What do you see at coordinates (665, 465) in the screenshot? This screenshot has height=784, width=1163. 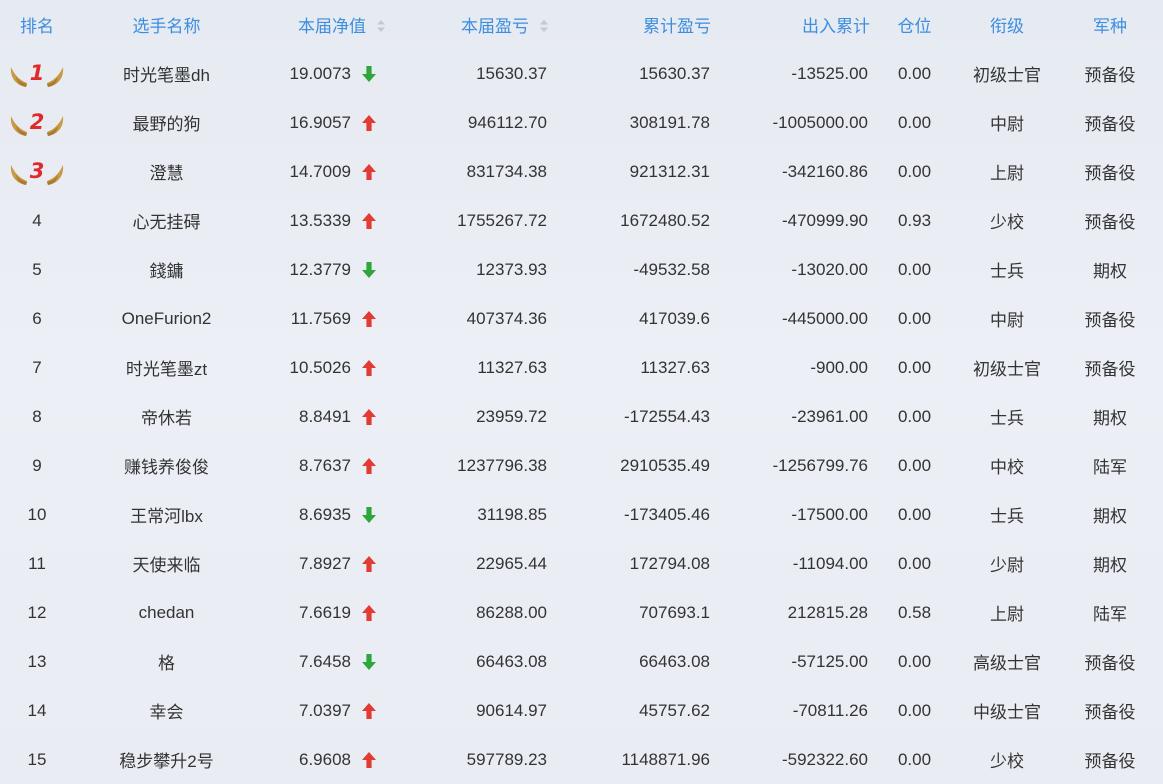 I see `total-profit-cell: 2910535.49` at bounding box center [665, 465].